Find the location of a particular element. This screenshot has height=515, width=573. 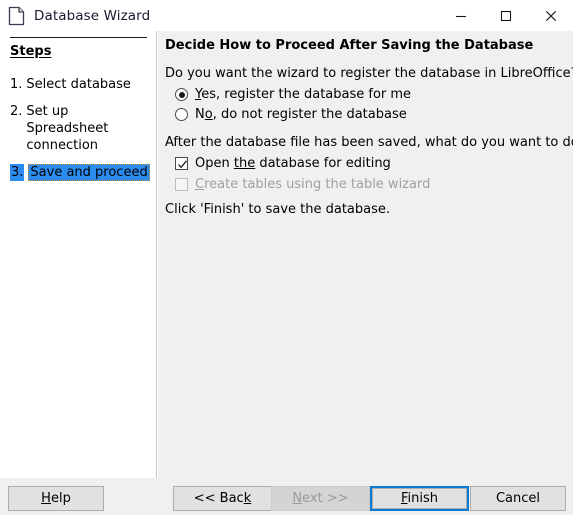

sidebar-item-setup-spreadsheet-connection: 2. Set up Spreadsheet connection is located at coordinates (80, 128).